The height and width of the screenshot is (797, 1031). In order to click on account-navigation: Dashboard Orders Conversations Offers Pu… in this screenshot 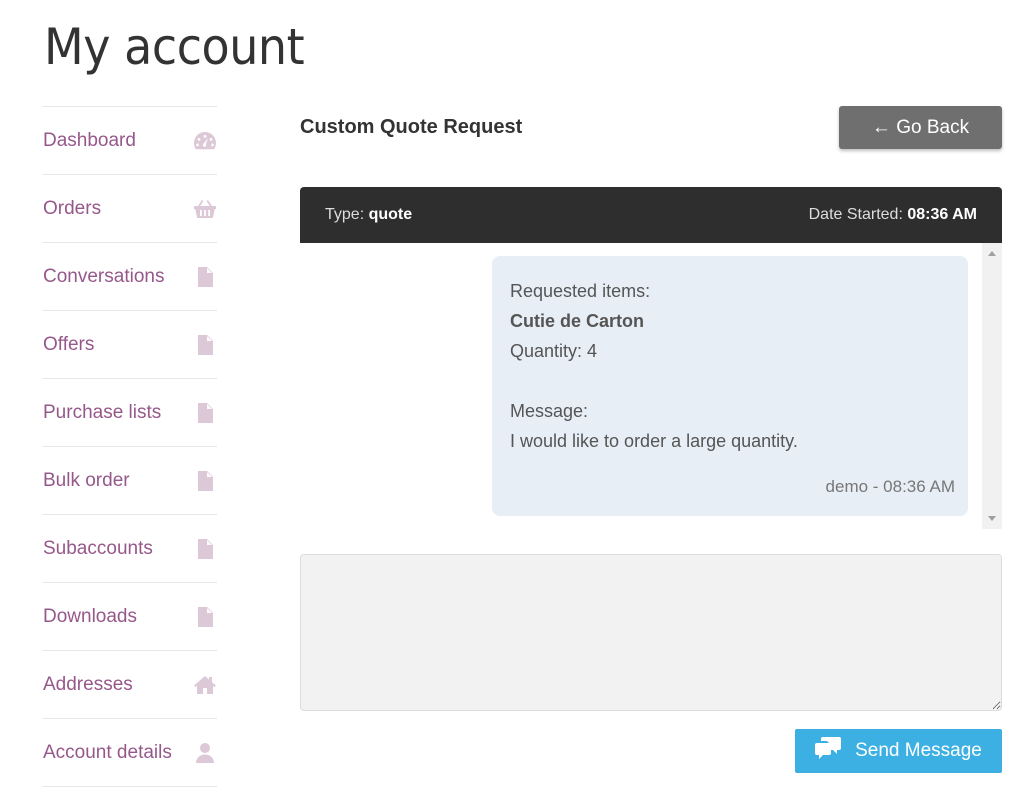, I will do `click(130, 446)`.